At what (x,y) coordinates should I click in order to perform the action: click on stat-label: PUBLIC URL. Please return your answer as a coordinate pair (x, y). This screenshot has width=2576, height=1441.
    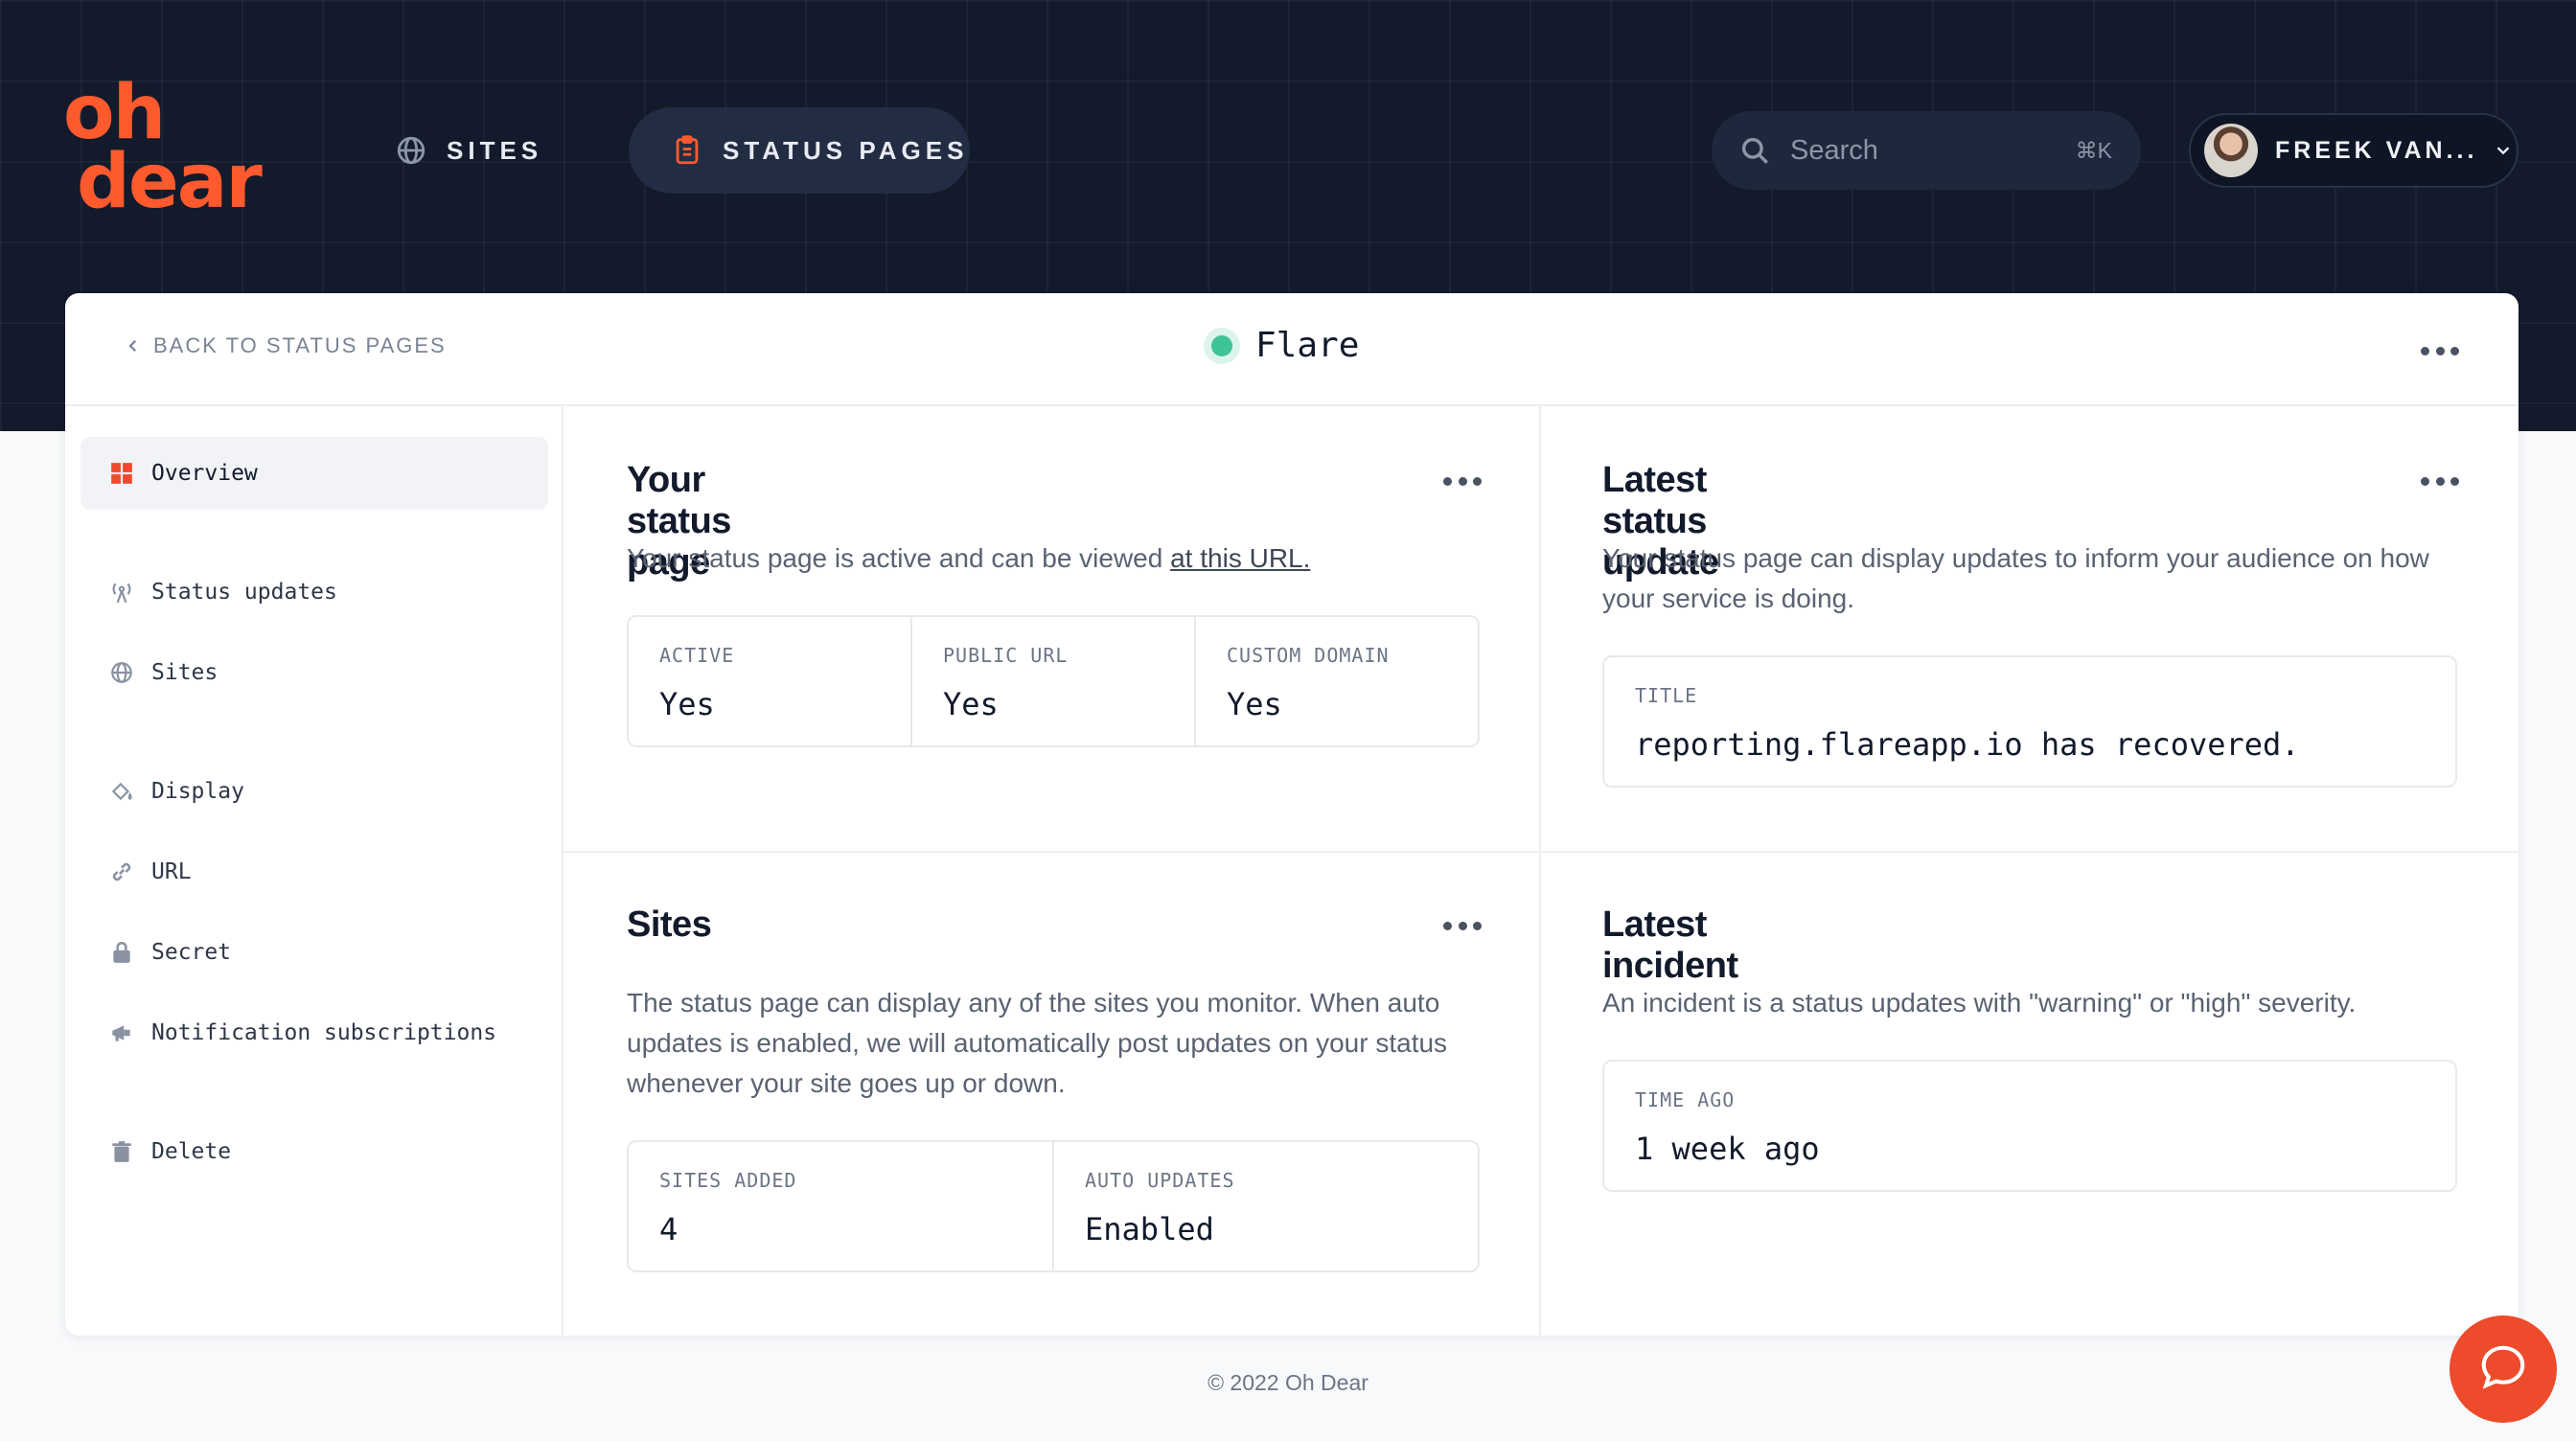
    Looking at the image, I should click on (1006, 655).